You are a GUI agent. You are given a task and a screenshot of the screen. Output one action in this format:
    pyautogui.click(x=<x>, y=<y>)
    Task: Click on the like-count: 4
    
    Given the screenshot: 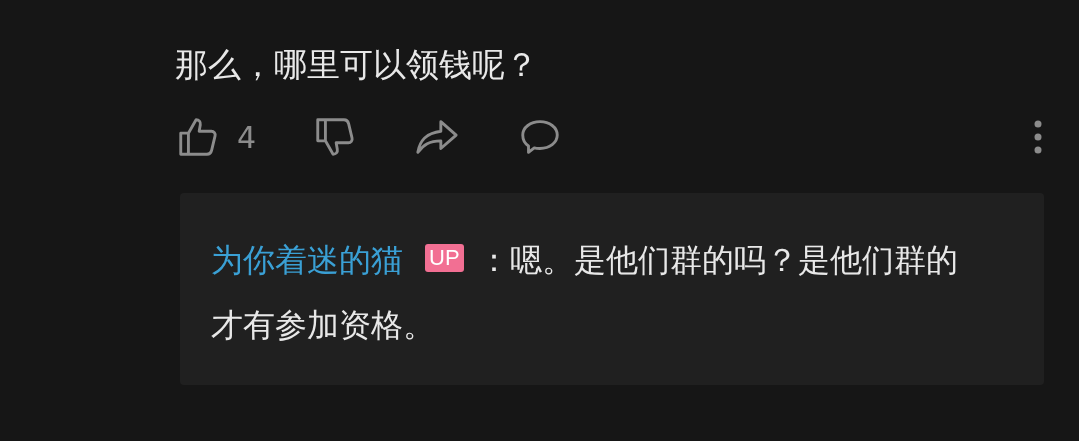 What is the action you would take?
    pyautogui.click(x=247, y=137)
    